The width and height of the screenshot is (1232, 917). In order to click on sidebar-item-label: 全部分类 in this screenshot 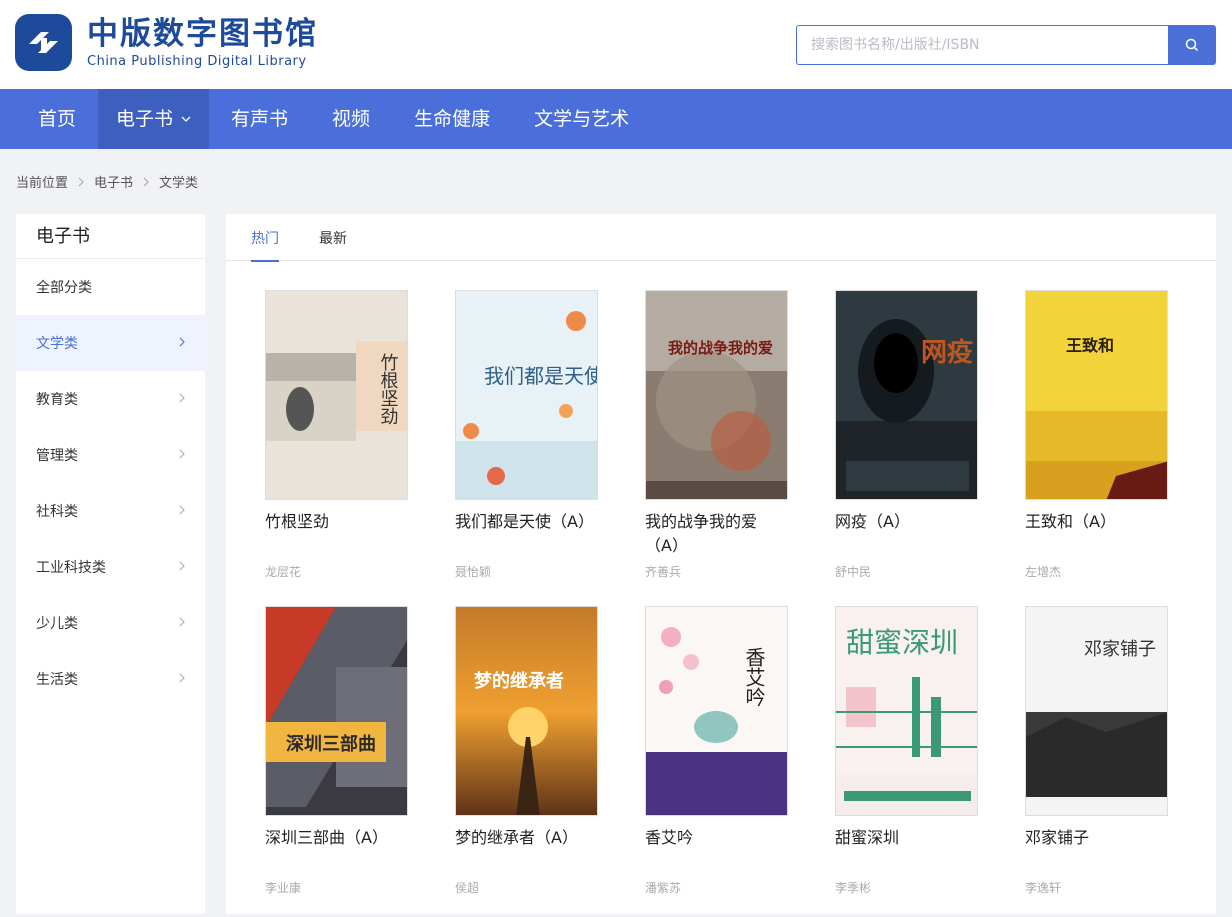, I will do `click(64, 288)`.